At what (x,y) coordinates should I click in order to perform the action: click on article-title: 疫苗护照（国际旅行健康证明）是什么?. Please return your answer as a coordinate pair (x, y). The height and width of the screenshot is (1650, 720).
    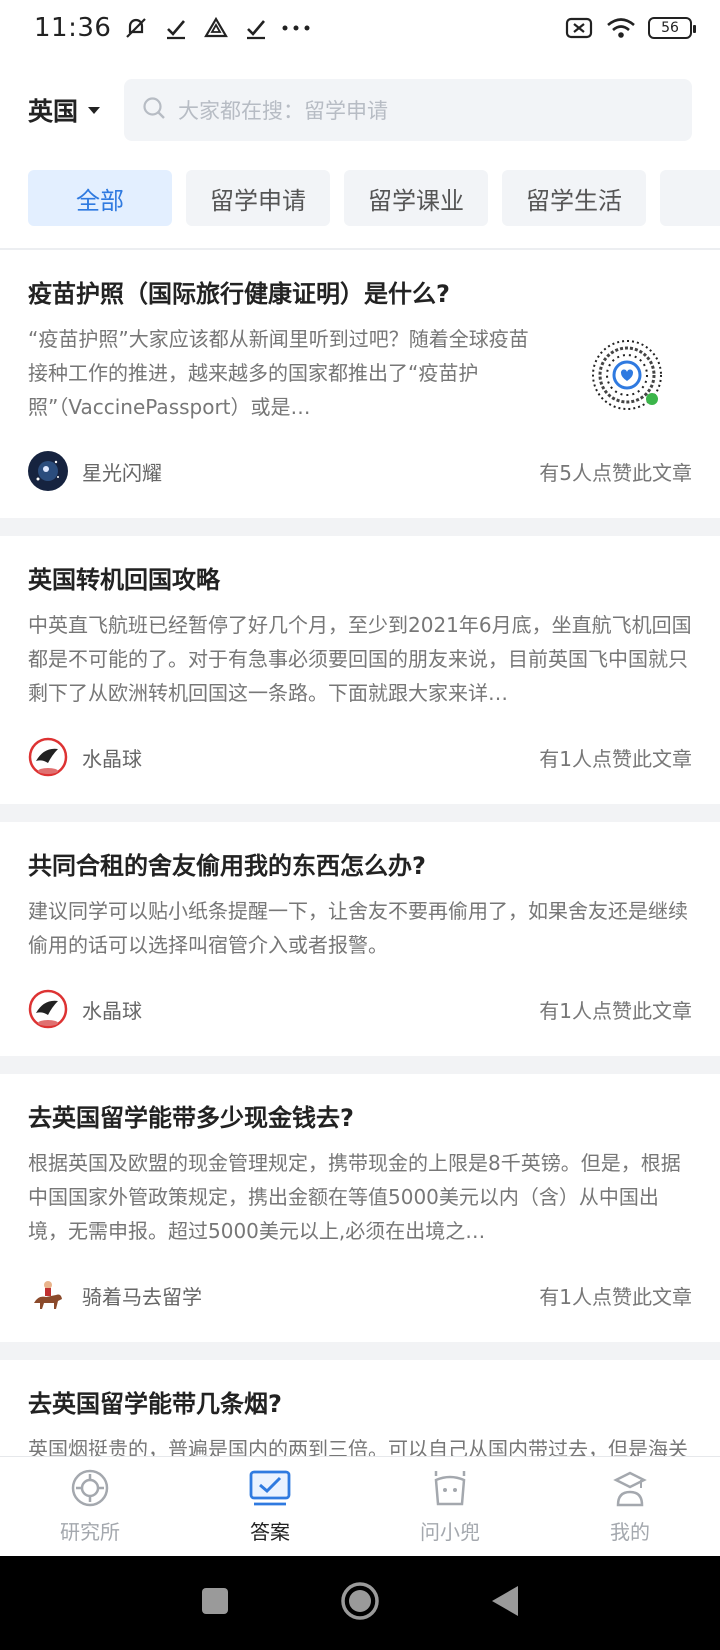
    Looking at the image, I should click on (239, 294).